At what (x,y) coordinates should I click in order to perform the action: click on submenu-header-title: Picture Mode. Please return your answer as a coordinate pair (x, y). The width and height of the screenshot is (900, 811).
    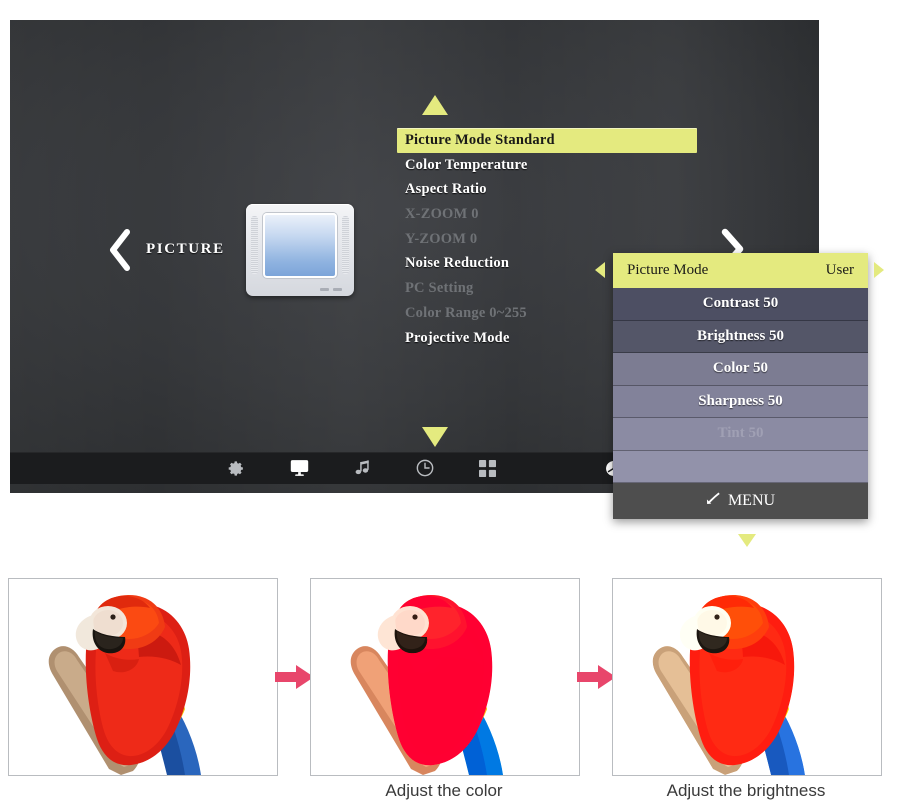
    Looking at the image, I should click on (668, 270).